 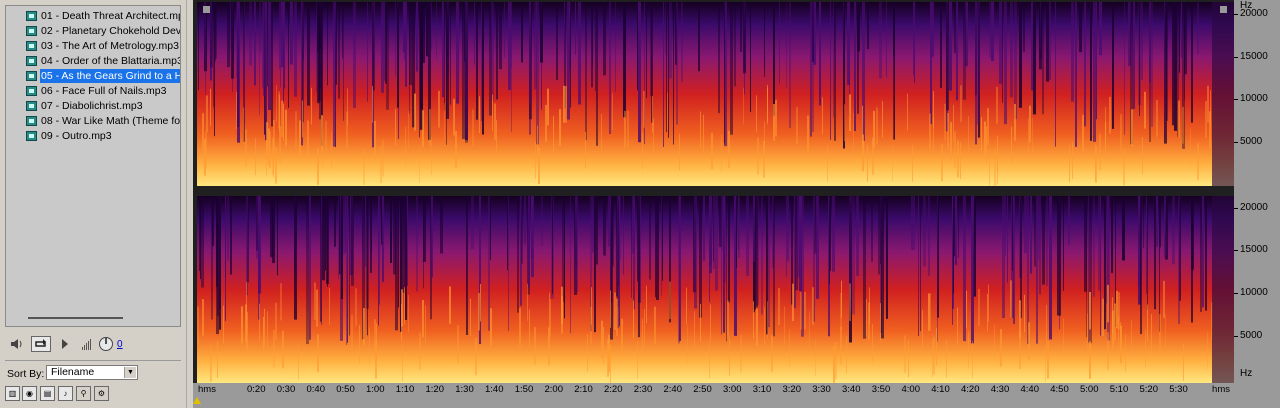 I want to click on file-item-label: 01 - Death Threat Architect.mp3, so click(x=111, y=16).